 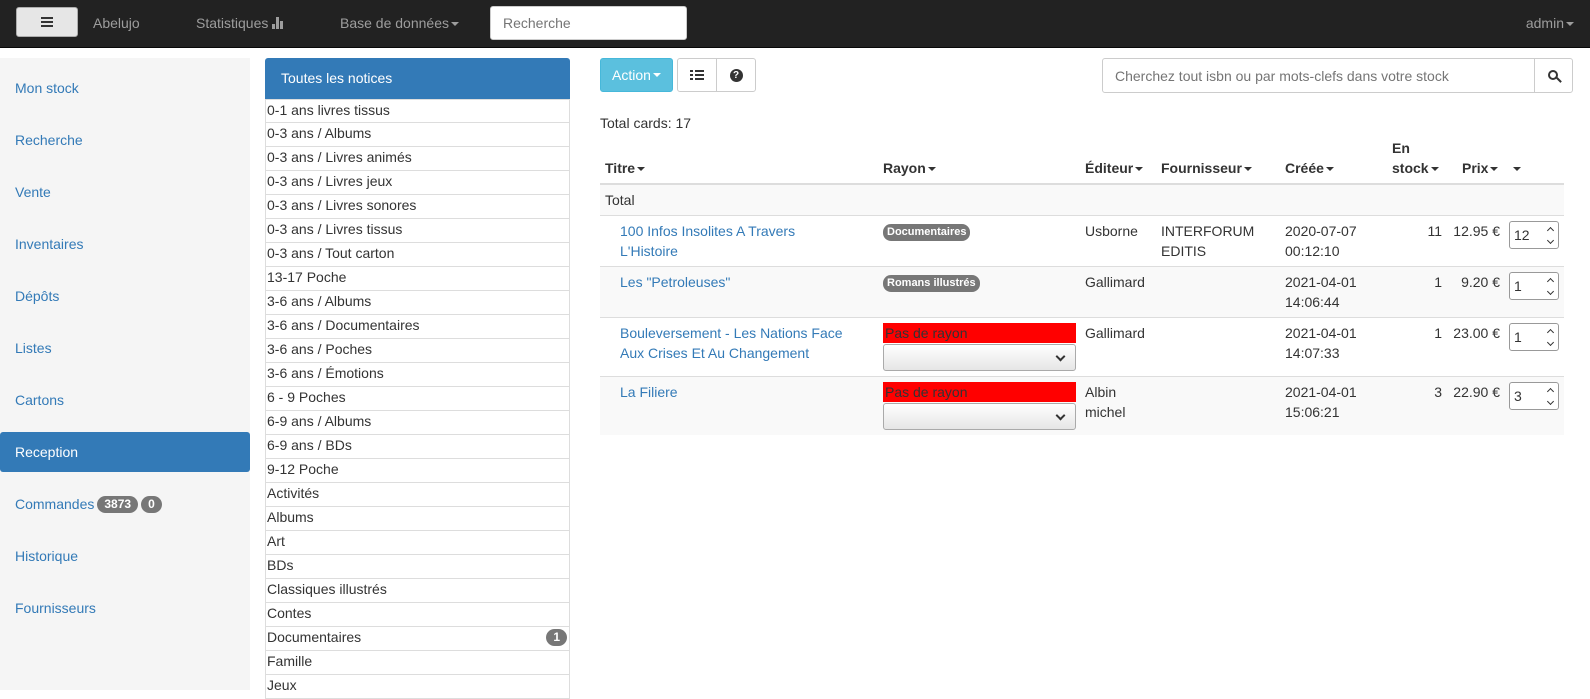 I want to click on sidebar-item-recherche: Recherche, so click(x=125, y=140).